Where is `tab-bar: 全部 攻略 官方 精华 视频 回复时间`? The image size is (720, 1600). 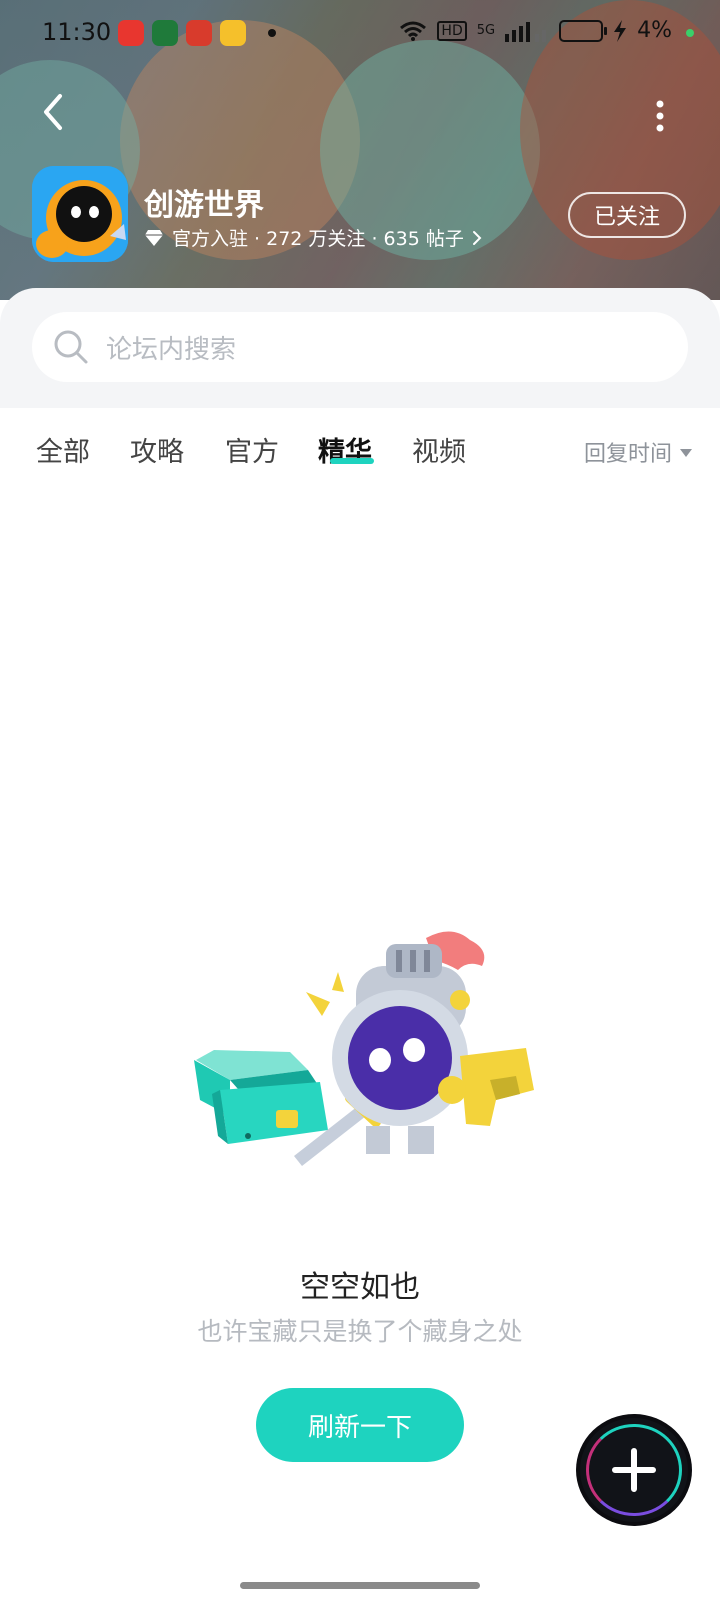 tab-bar: 全部 攻略 官方 精华 视频 回复时间 is located at coordinates (360, 448).